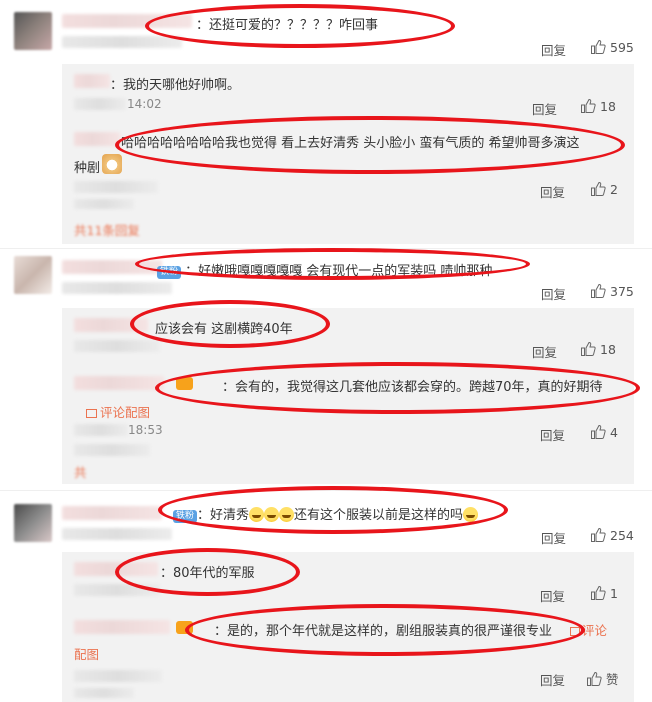  What do you see at coordinates (112, 164) in the screenshot?
I see `cat-emoji-icon` at bounding box center [112, 164].